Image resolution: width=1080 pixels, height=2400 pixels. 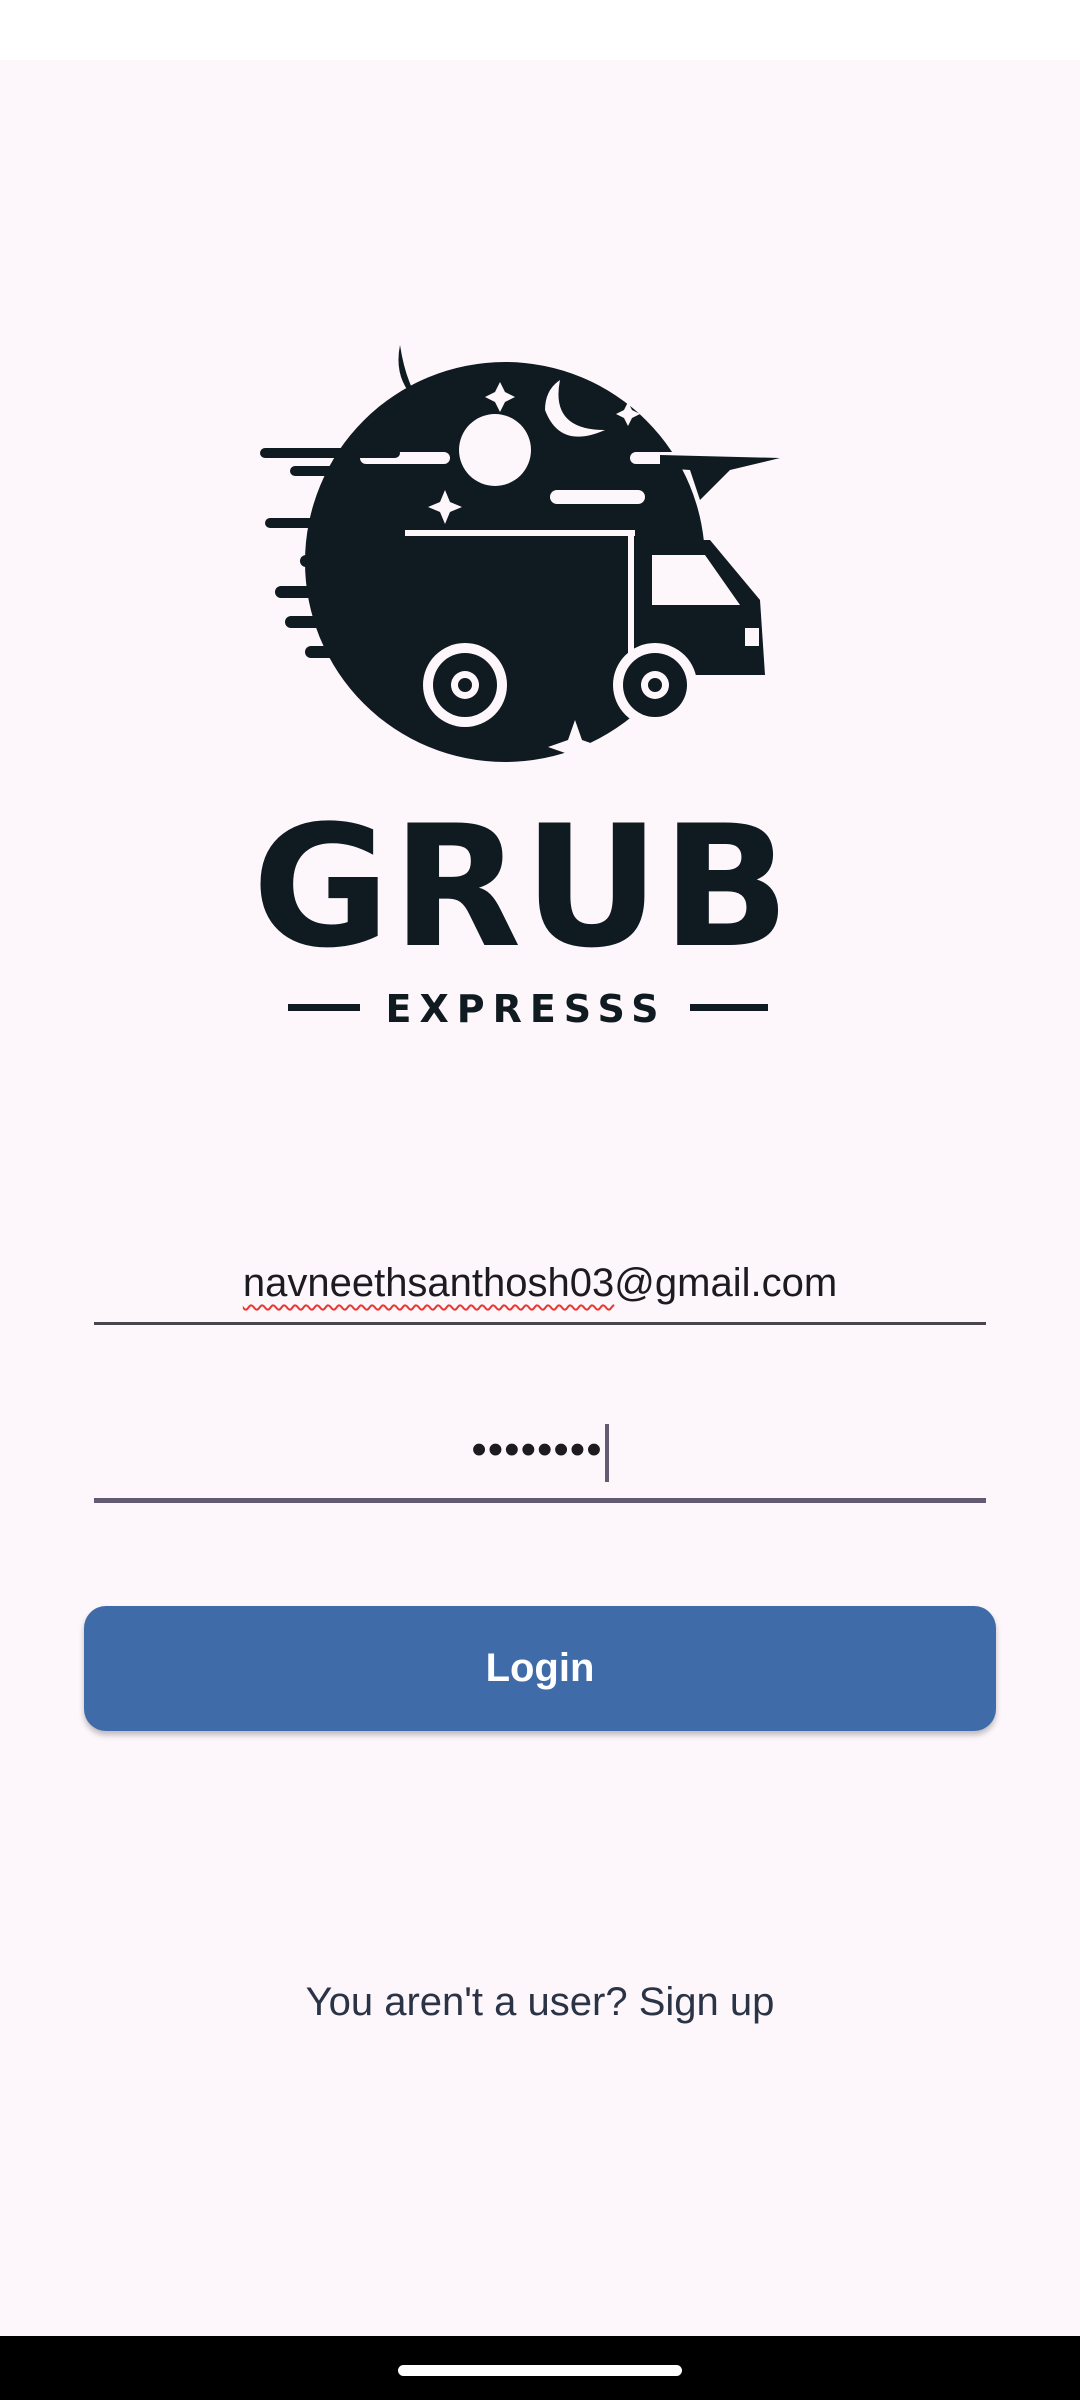 What do you see at coordinates (526, 688) in the screenshot?
I see `delivery-van-icon: GRUB EXPRESSS` at bounding box center [526, 688].